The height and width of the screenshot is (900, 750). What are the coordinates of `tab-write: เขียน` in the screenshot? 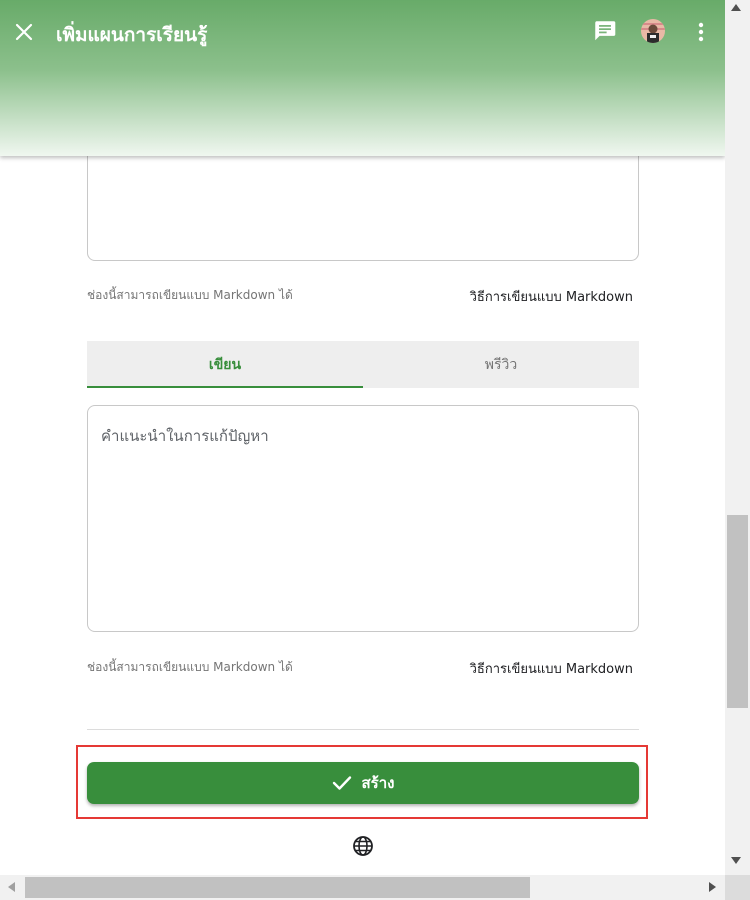 It's located at (225, 364).